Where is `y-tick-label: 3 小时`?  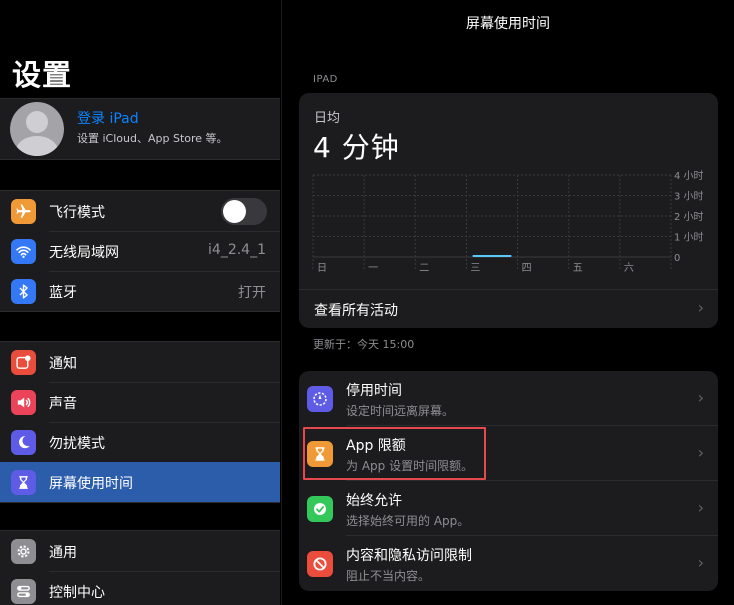
y-tick-label: 3 小时 is located at coordinates (689, 197).